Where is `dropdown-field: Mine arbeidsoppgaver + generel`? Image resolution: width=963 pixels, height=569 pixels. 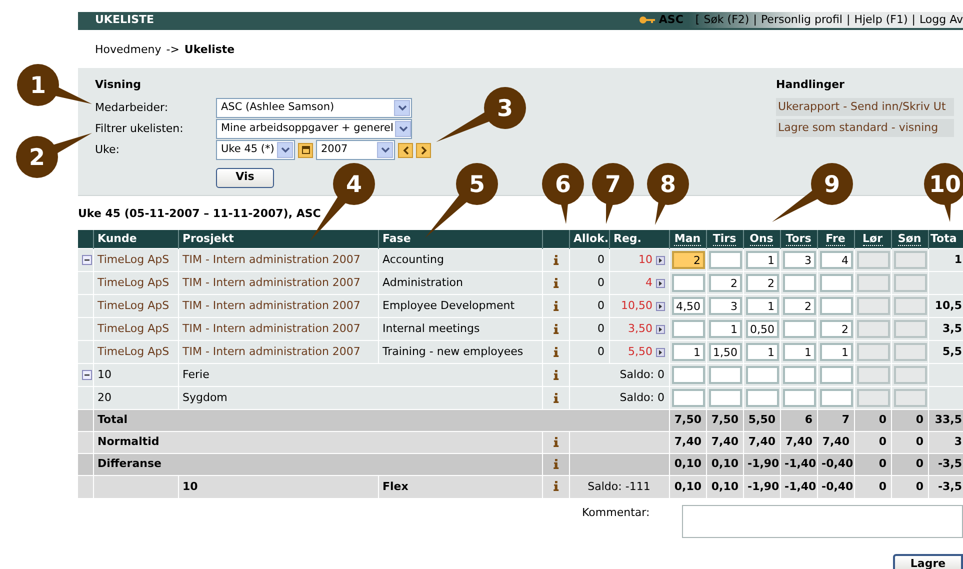
dropdown-field: Mine arbeidsoppgaver + generel is located at coordinates (314, 129).